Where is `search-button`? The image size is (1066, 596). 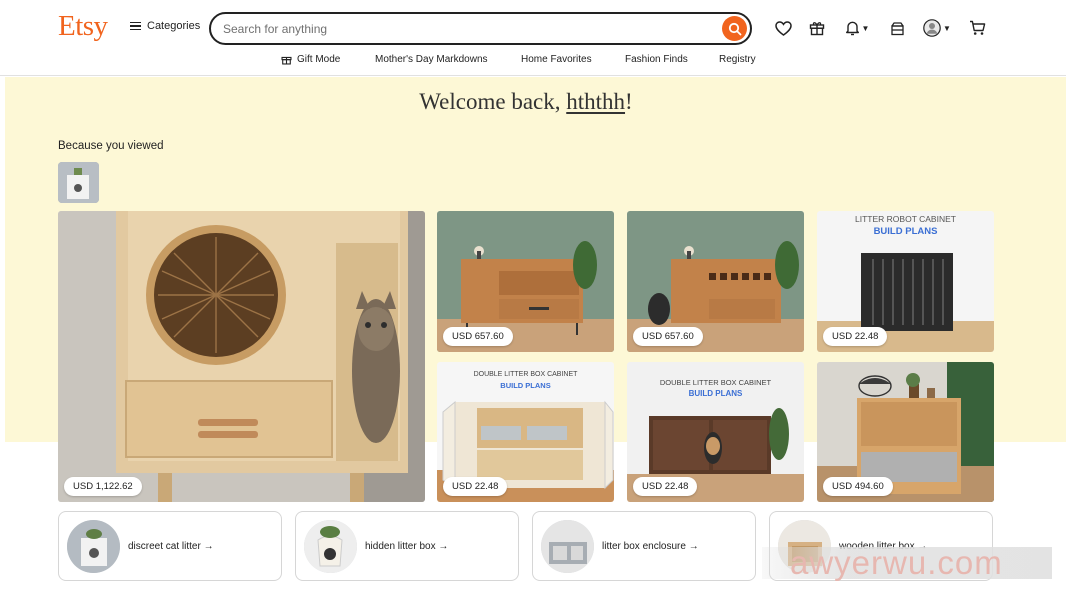 search-button is located at coordinates (734, 28).